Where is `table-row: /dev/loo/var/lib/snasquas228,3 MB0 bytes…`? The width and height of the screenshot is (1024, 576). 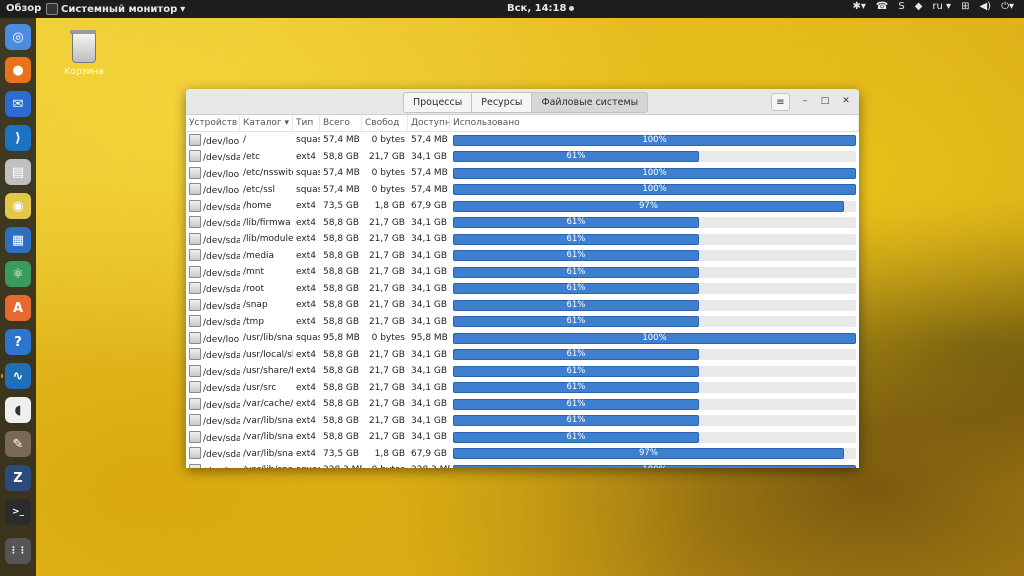
table-row: /dev/loo/var/lib/snasquas228,3 MB0 bytes… is located at coordinates (522, 465).